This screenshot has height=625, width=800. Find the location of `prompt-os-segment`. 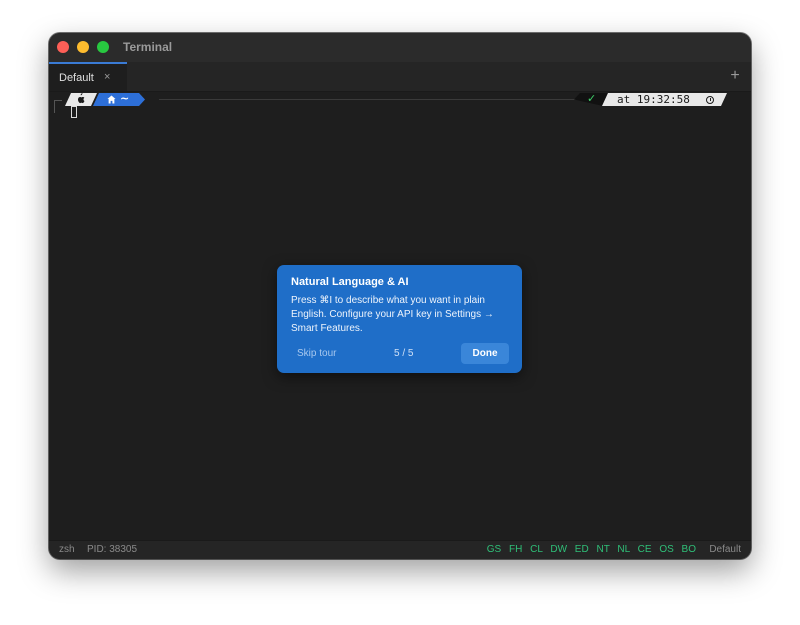

prompt-os-segment is located at coordinates (81, 99).